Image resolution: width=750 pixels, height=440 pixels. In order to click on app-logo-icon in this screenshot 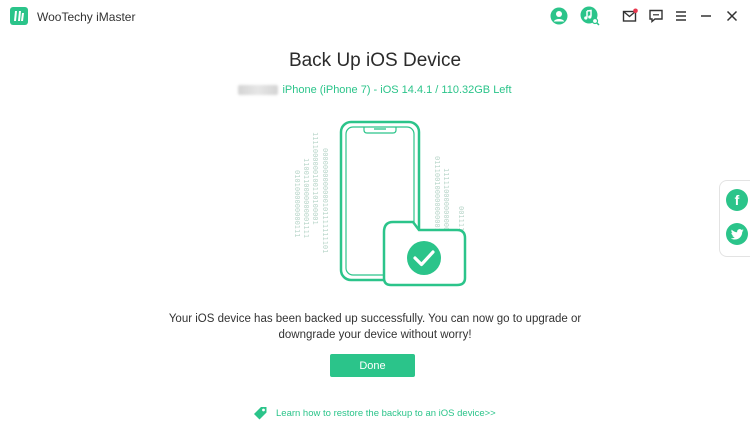, I will do `click(19, 16)`.